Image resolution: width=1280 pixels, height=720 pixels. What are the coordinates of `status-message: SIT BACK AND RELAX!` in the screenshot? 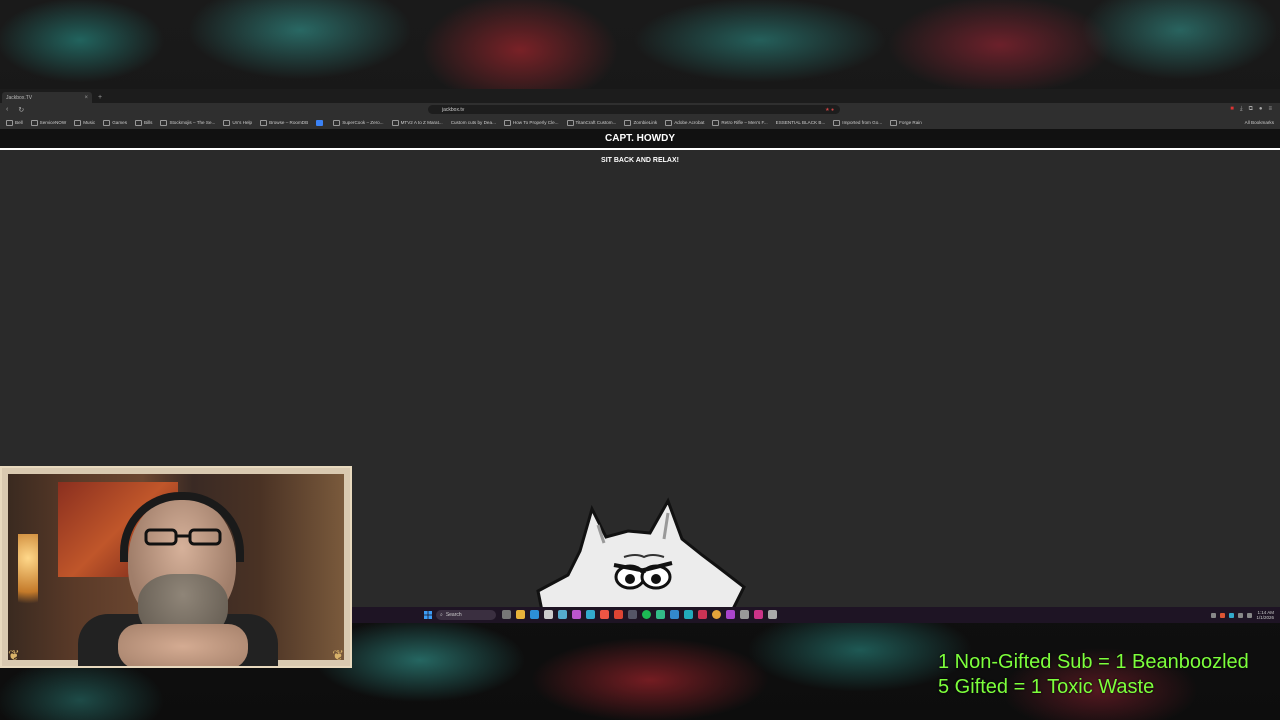 It's located at (640, 160).